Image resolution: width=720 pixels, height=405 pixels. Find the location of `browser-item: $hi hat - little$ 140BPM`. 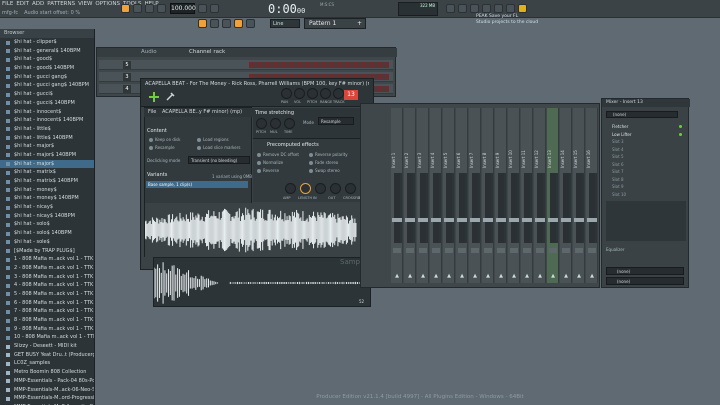

browser-item: $hi hat - little$ 140BPM is located at coordinates (47, 138).